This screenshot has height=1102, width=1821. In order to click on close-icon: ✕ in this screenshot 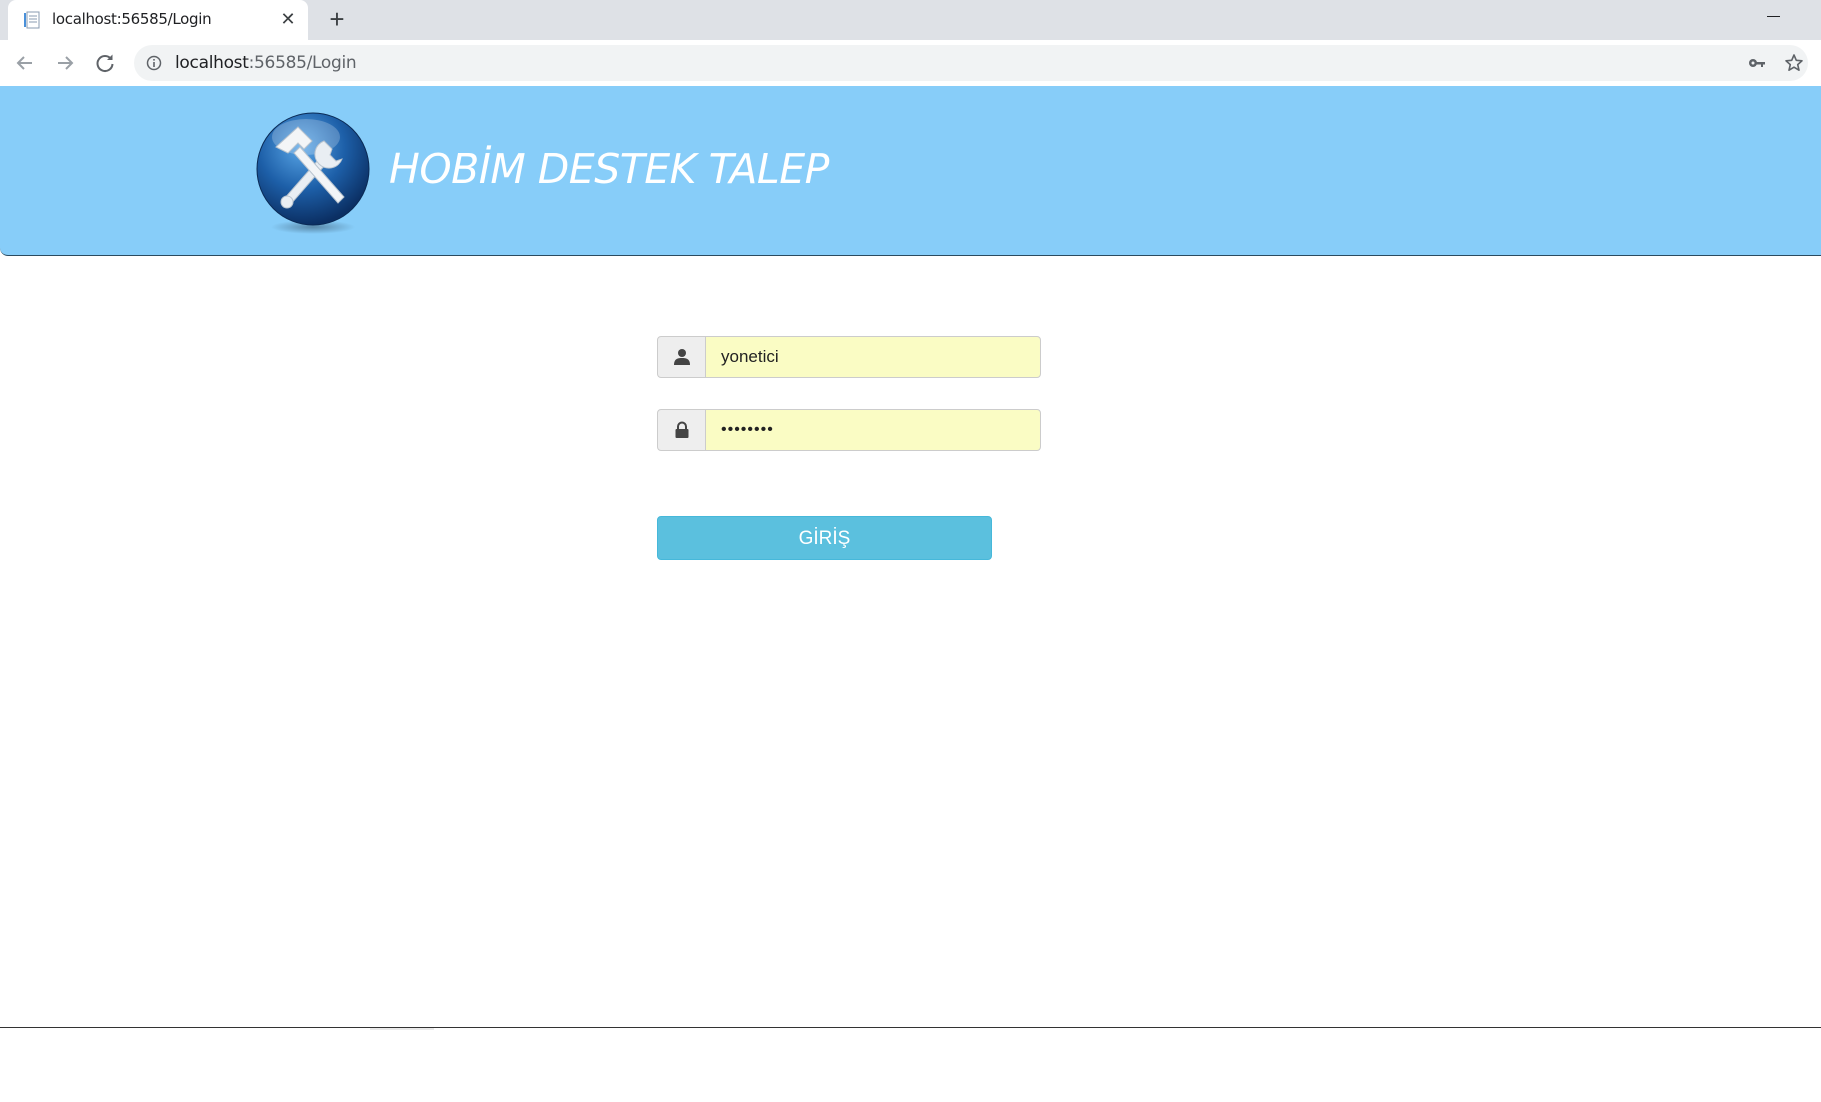, I will do `click(288, 19)`.